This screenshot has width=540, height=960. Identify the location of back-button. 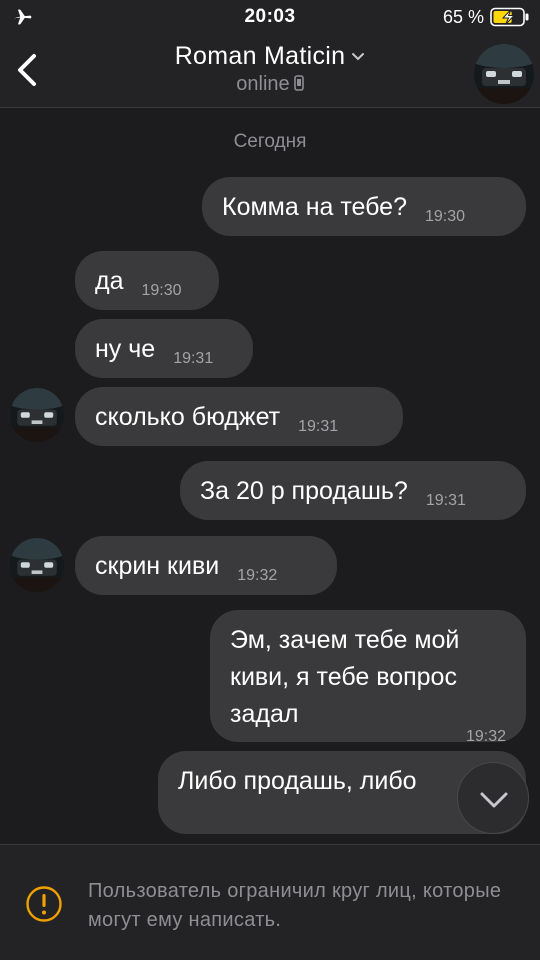
(28, 70).